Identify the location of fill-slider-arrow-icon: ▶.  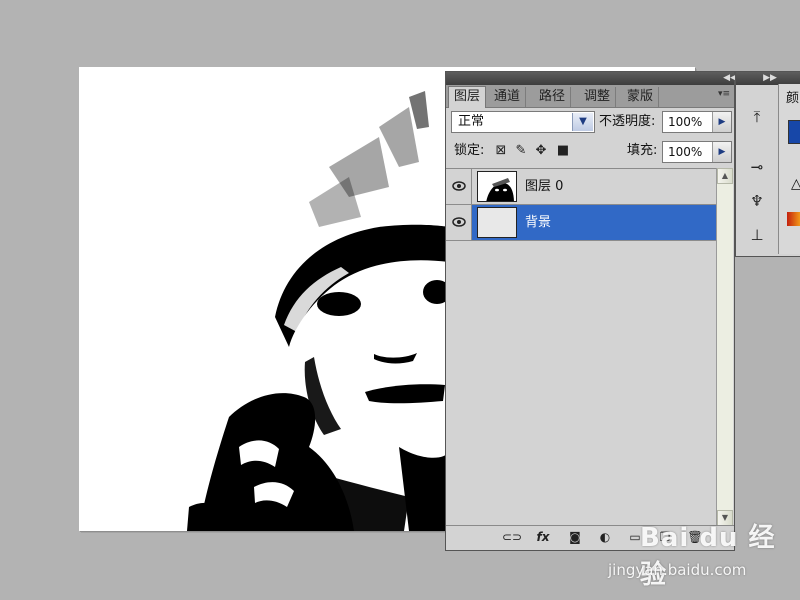
(721, 152).